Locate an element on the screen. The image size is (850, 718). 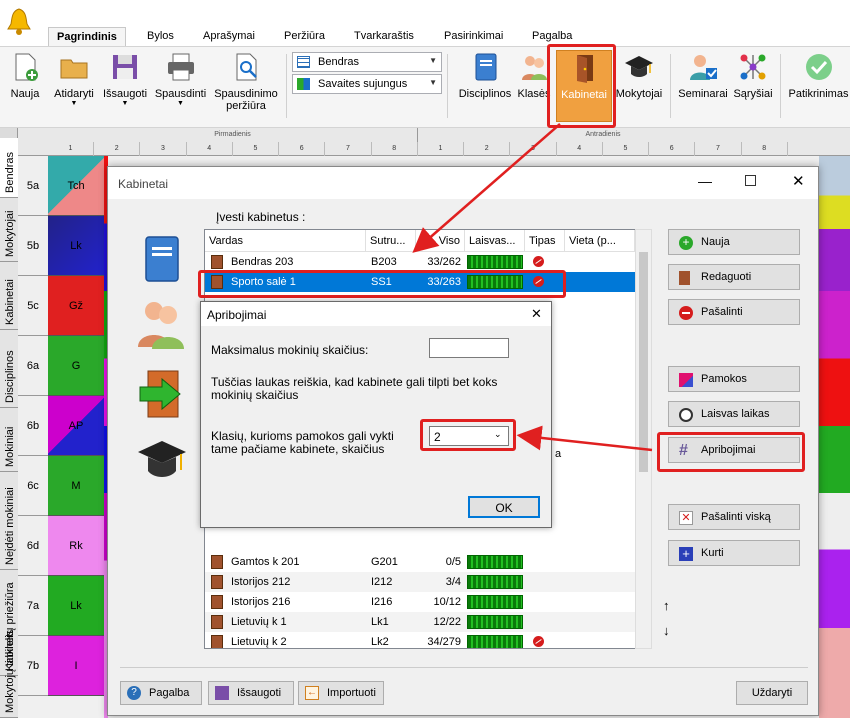
ok-button: OK is located at coordinates (504, 507).